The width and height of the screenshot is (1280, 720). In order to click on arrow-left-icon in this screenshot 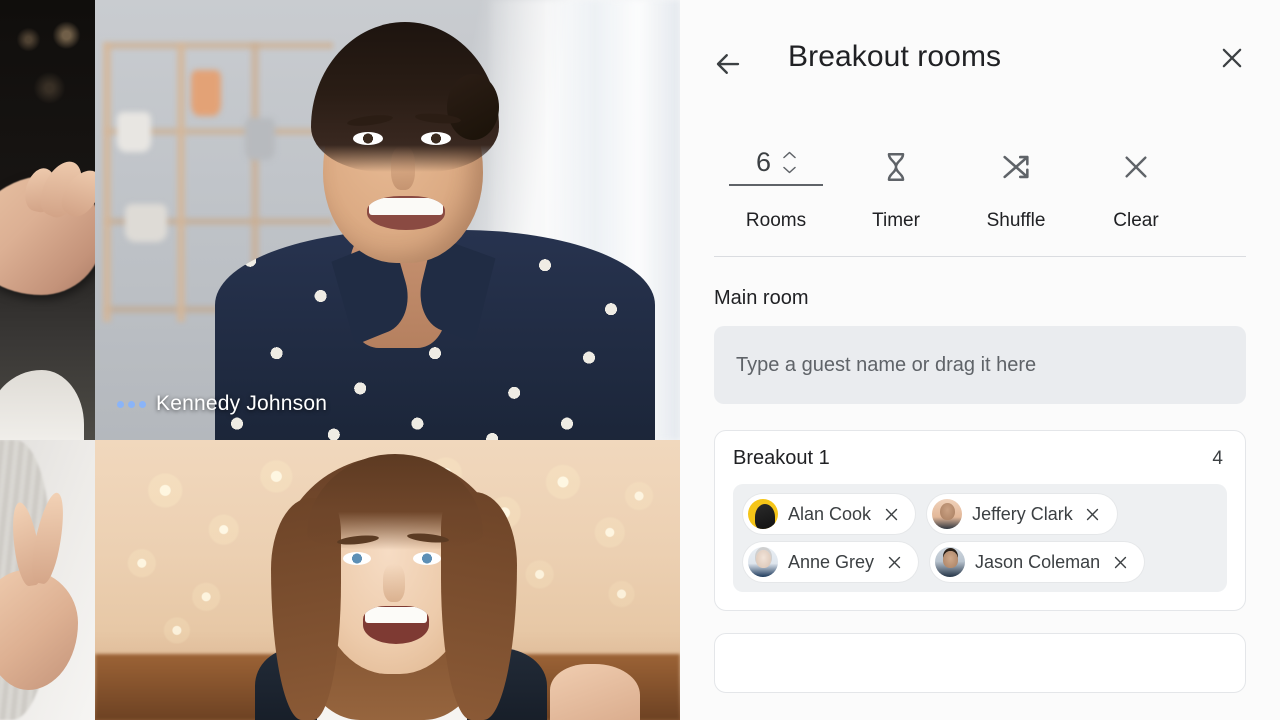, I will do `click(728, 64)`.